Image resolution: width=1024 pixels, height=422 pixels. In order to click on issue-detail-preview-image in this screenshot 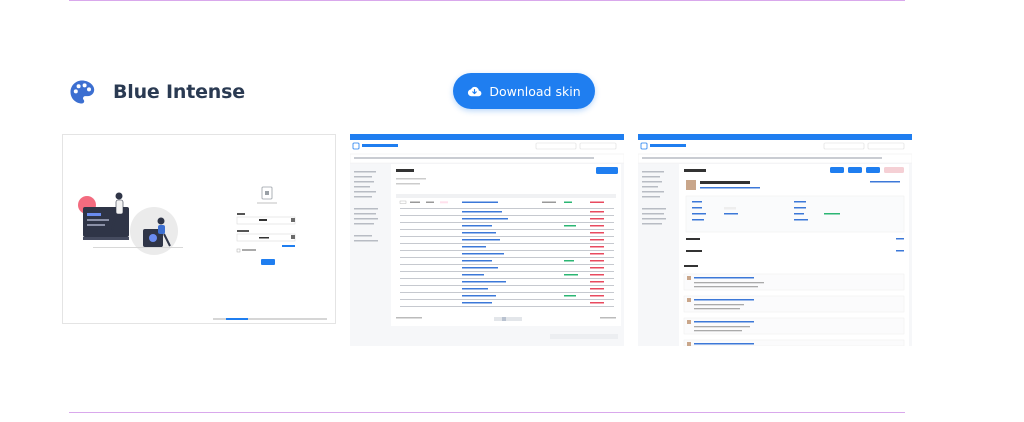, I will do `click(775, 240)`.